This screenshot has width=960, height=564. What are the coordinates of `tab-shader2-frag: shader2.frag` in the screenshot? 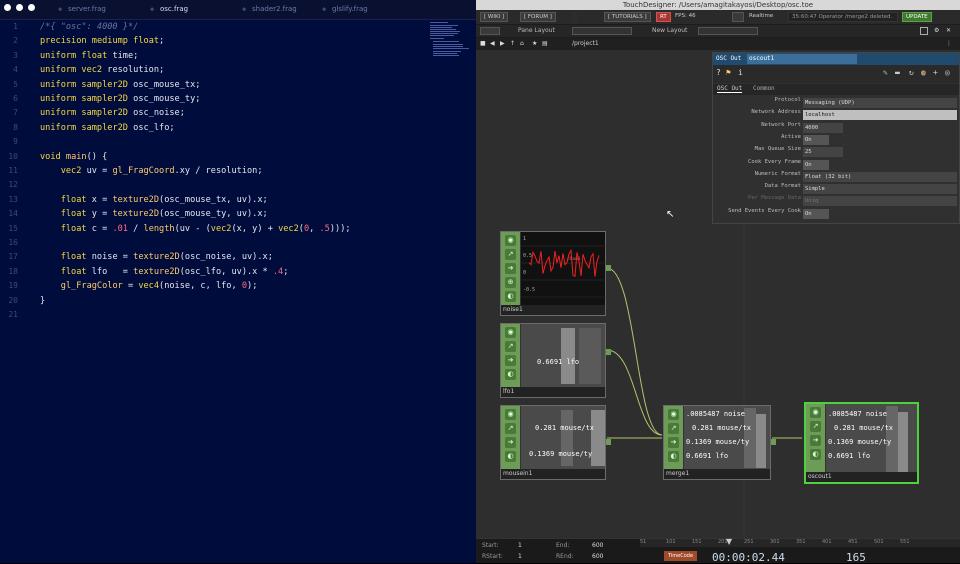 It's located at (274, 9).